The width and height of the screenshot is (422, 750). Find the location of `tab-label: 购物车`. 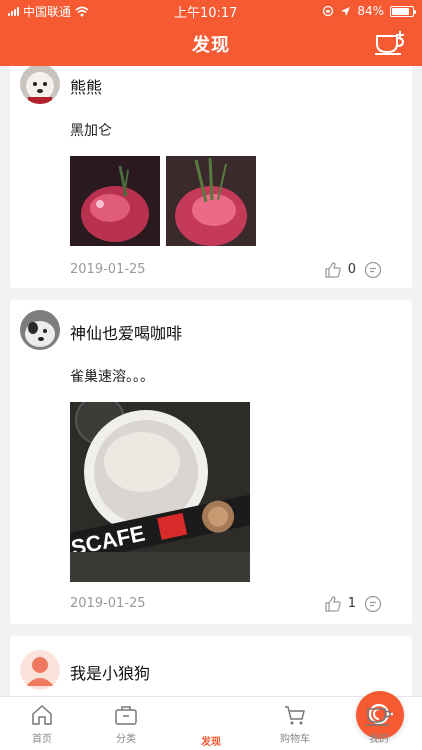

tab-label: 购物车 is located at coordinates (295, 739).